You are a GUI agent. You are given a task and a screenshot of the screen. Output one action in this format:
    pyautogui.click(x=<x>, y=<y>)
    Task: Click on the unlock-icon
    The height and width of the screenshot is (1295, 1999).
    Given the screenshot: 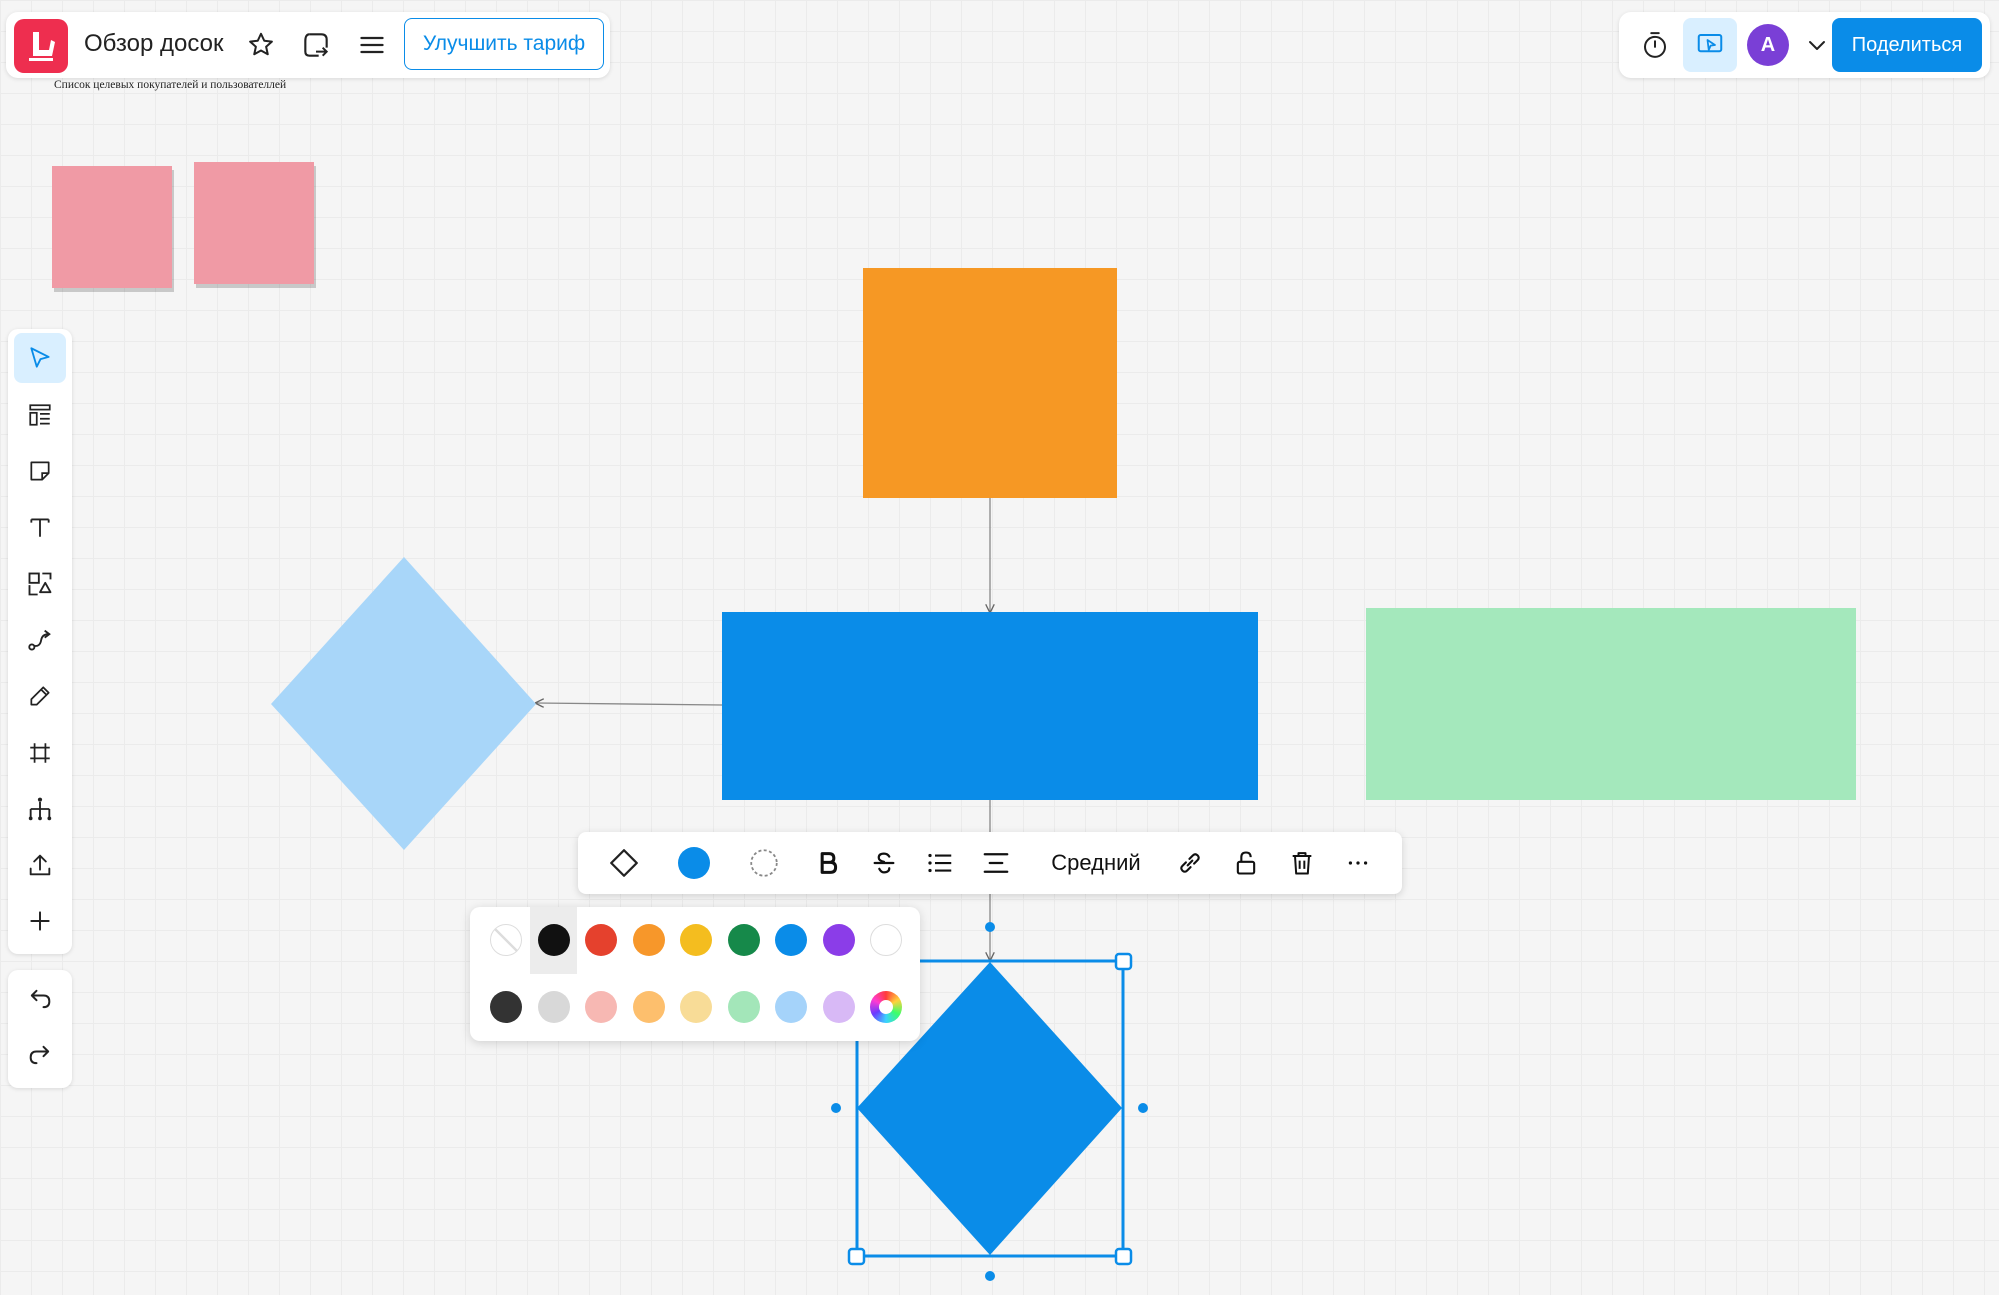 What is the action you would take?
    pyautogui.click(x=1246, y=863)
    